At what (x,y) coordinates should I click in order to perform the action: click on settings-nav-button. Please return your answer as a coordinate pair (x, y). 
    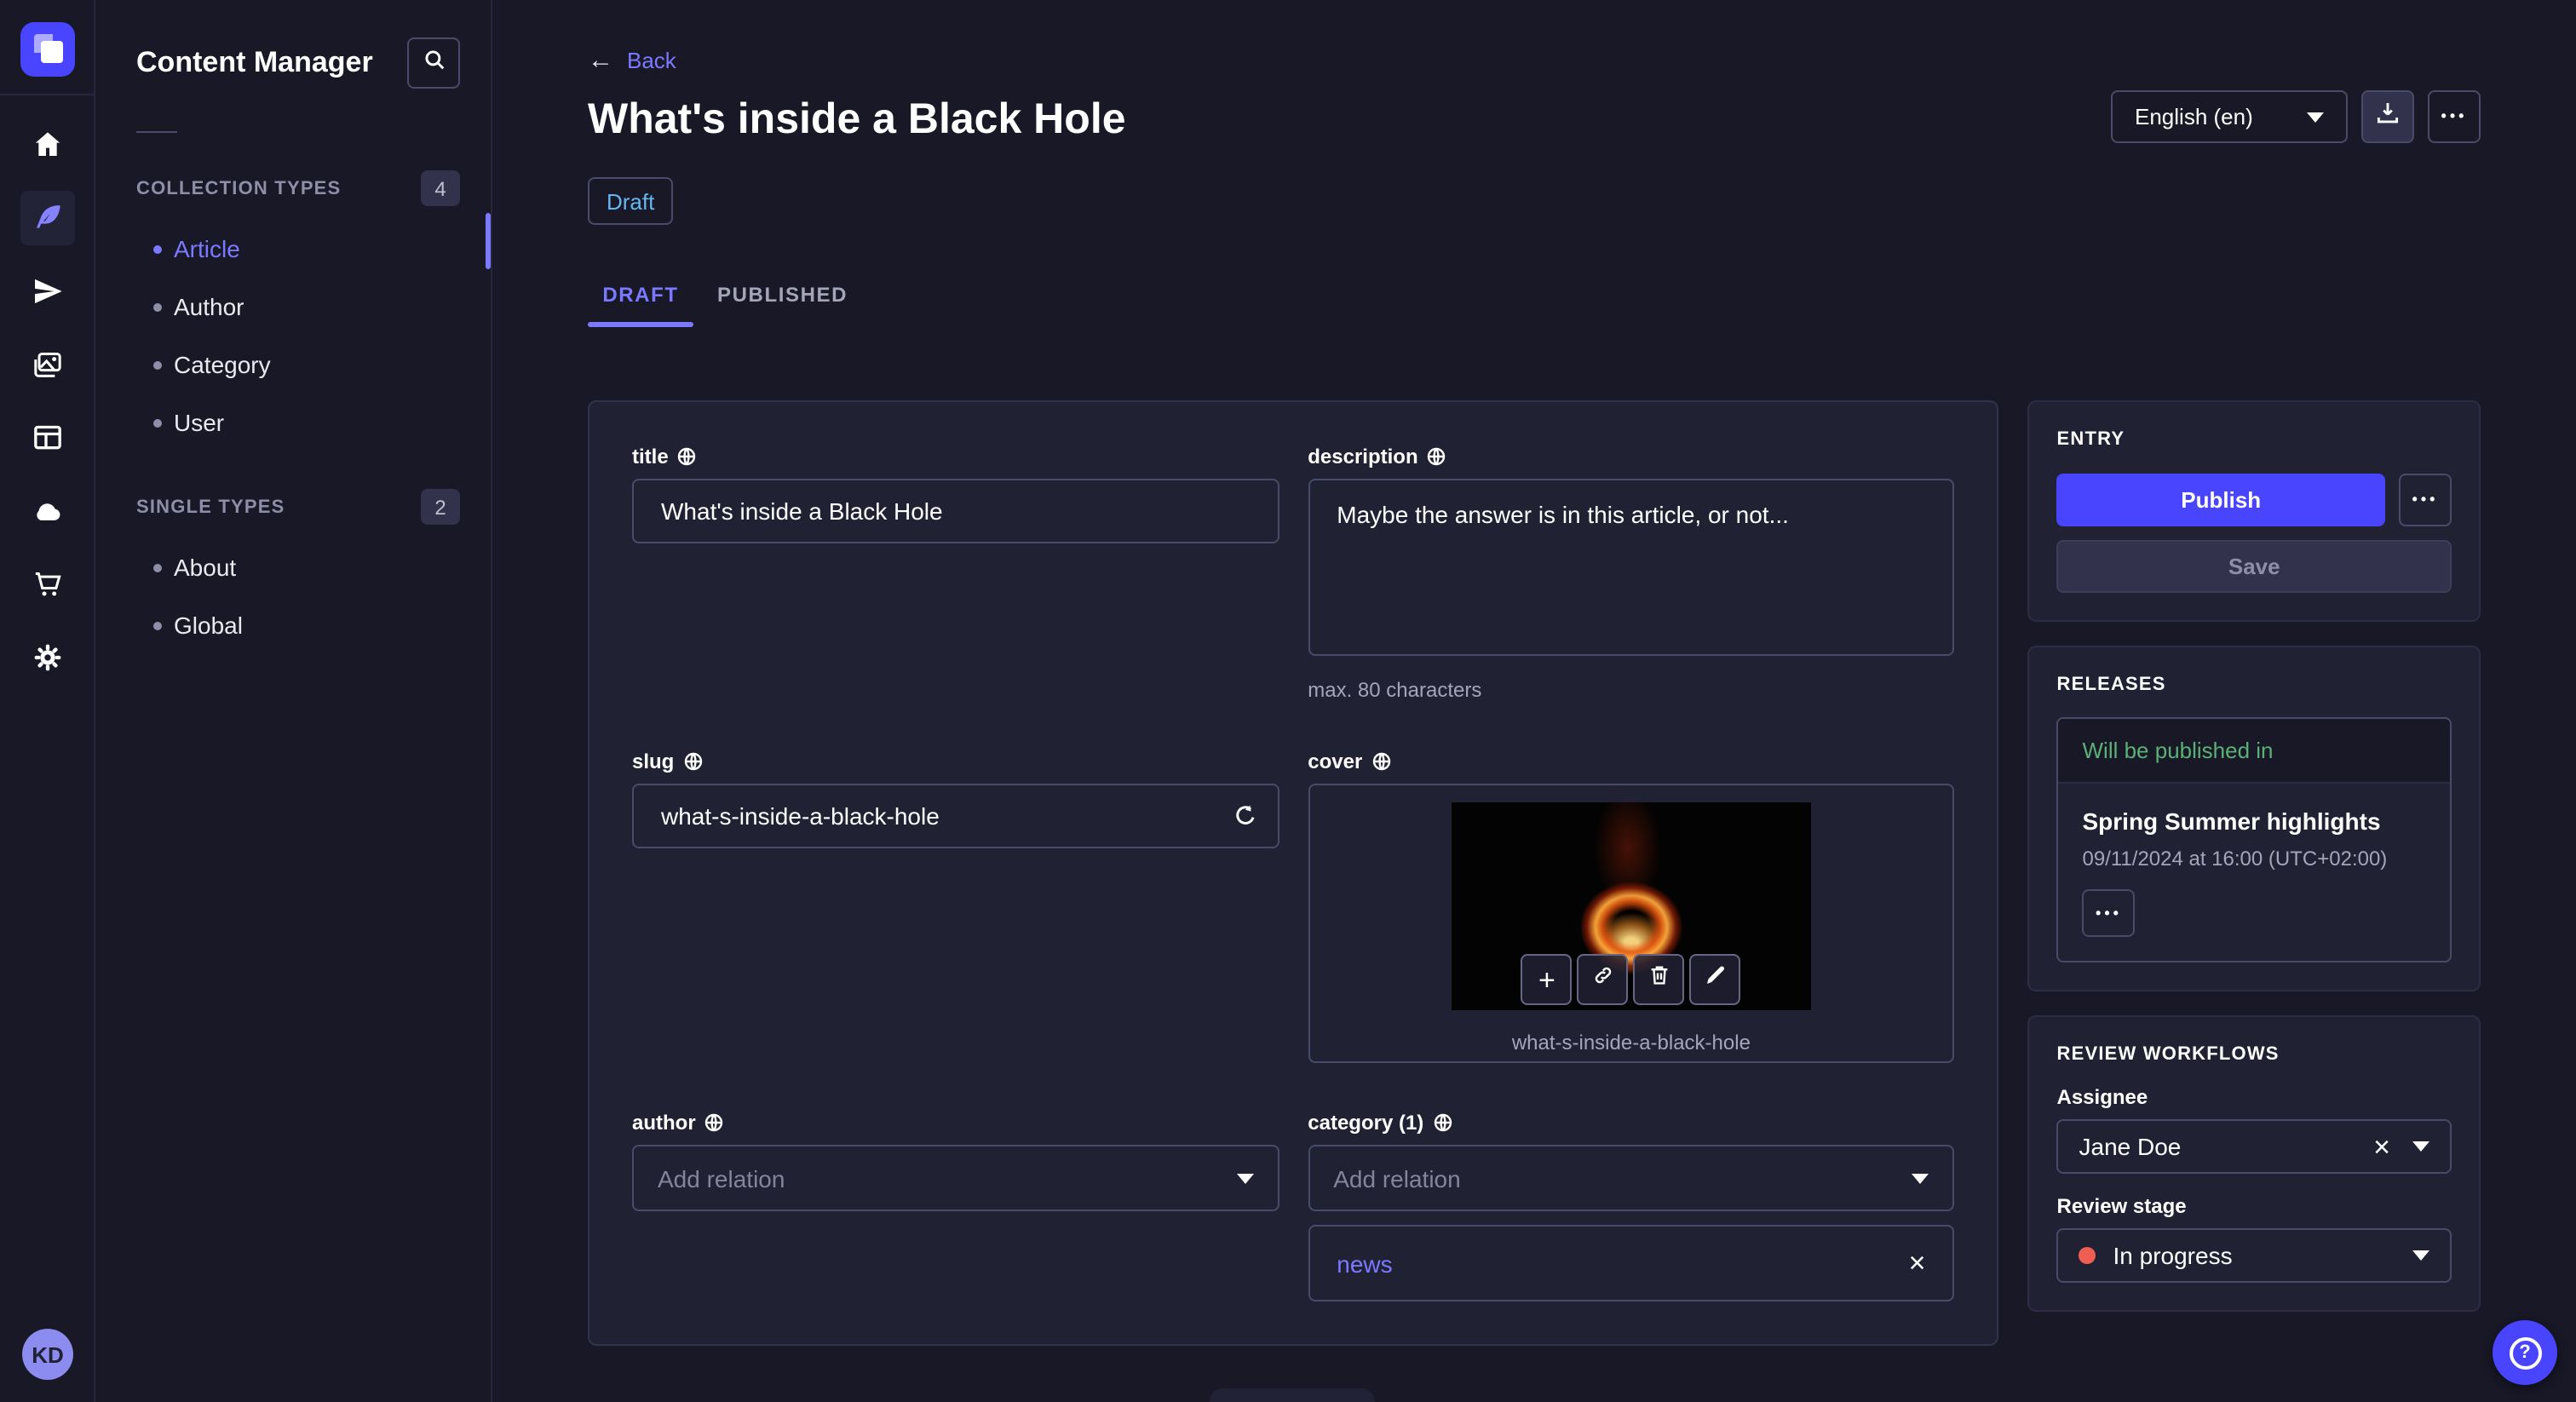
    Looking at the image, I should click on (47, 657).